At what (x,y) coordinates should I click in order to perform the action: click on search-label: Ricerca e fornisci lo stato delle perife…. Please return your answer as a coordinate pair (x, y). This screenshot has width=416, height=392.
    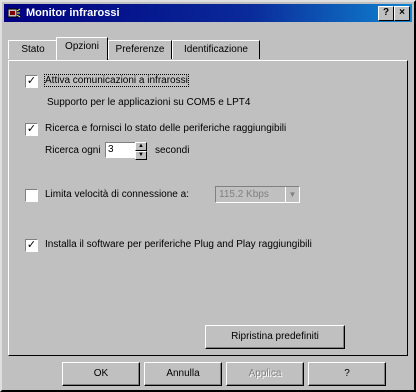
    Looking at the image, I should click on (165, 128).